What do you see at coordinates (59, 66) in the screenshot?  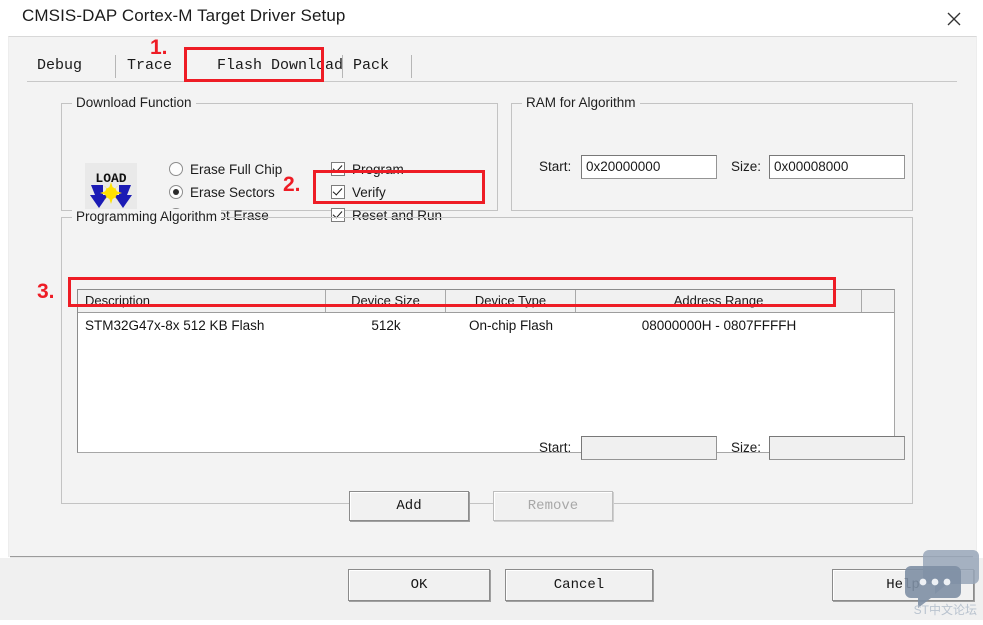 I see `tab-debug: Debug` at bounding box center [59, 66].